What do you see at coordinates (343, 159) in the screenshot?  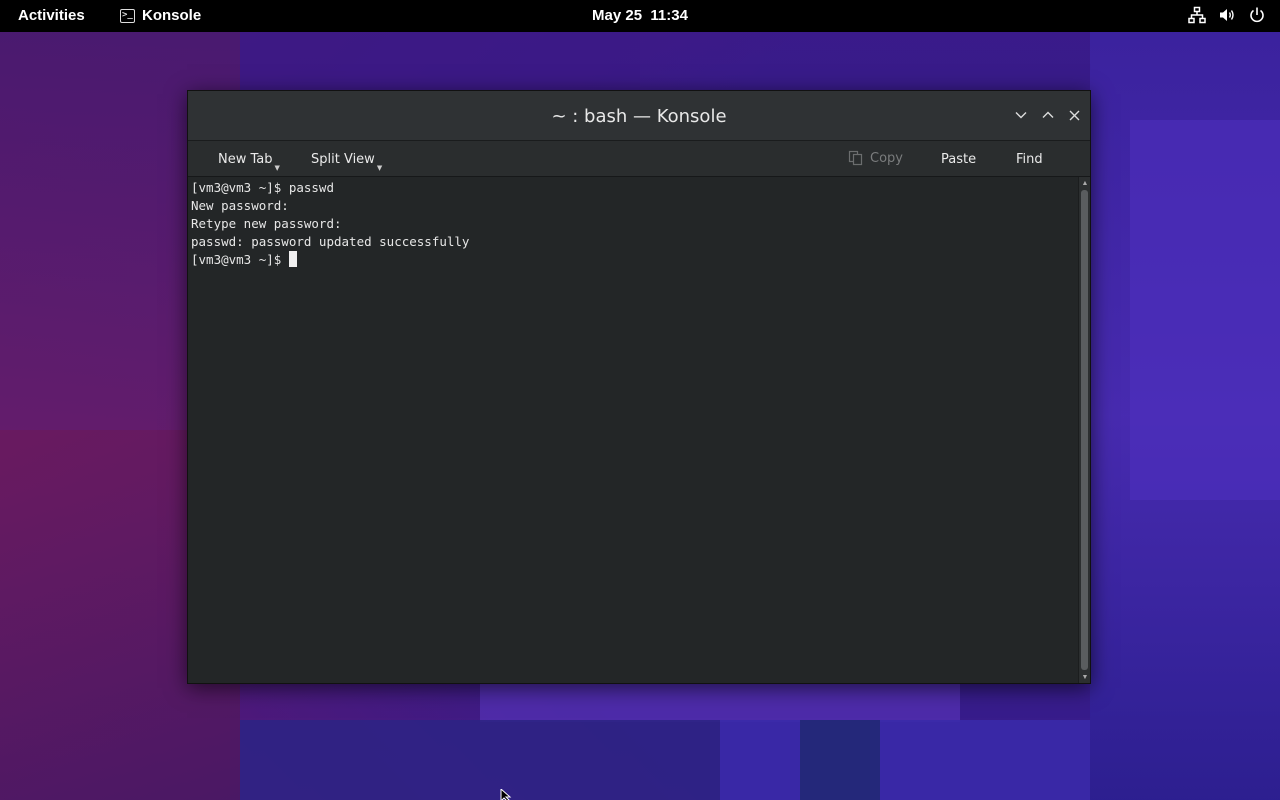 I see `split-view-label: Split View` at bounding box center [343, 159].